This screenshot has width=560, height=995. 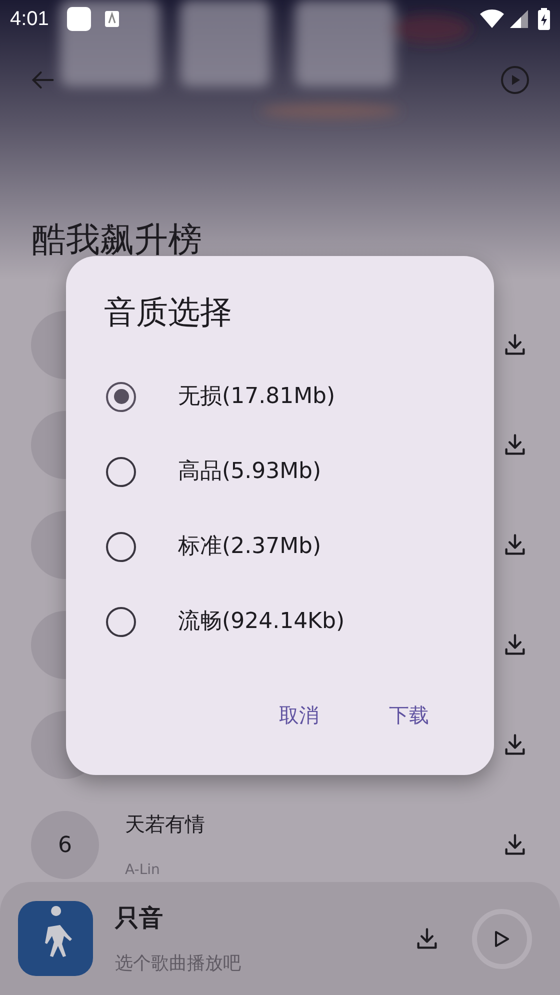 I want to click on player-subtitle: 选个歌曲播放吧, so click(x=178, y=964).